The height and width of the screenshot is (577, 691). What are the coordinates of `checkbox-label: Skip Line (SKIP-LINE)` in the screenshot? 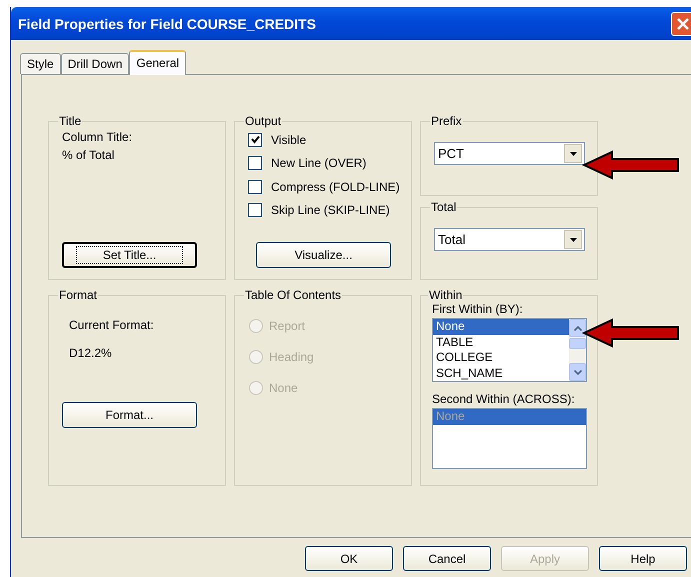 It's located at (330, 210).